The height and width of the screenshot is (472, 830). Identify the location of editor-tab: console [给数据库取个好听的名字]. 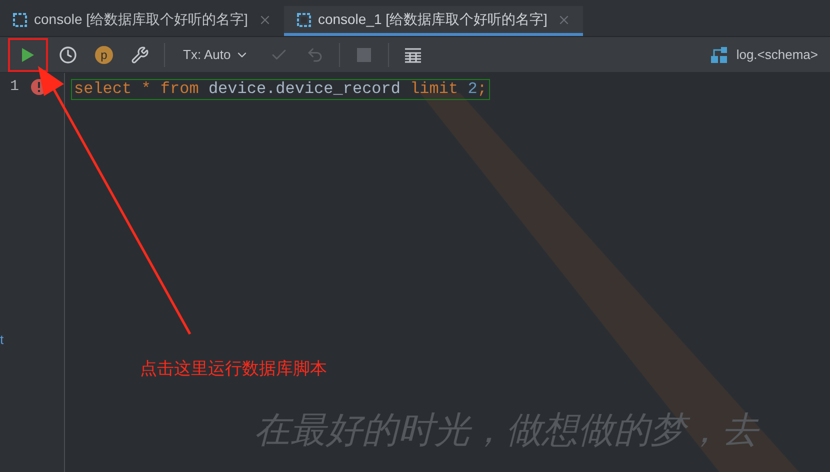
(142, 21).